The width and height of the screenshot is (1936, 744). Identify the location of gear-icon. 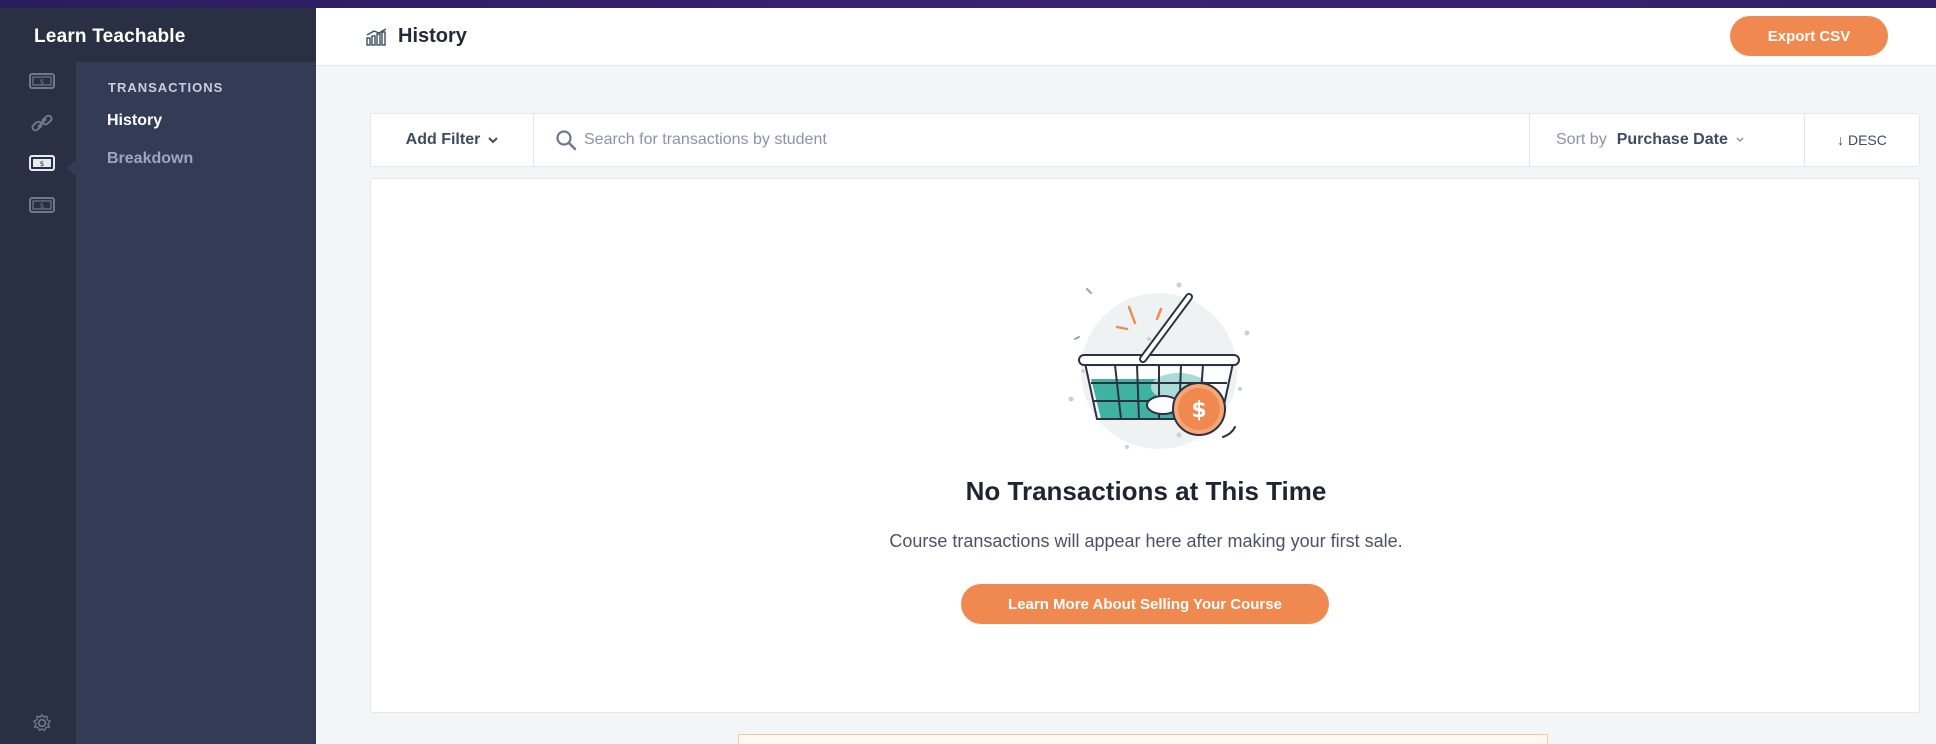
(42, 723).